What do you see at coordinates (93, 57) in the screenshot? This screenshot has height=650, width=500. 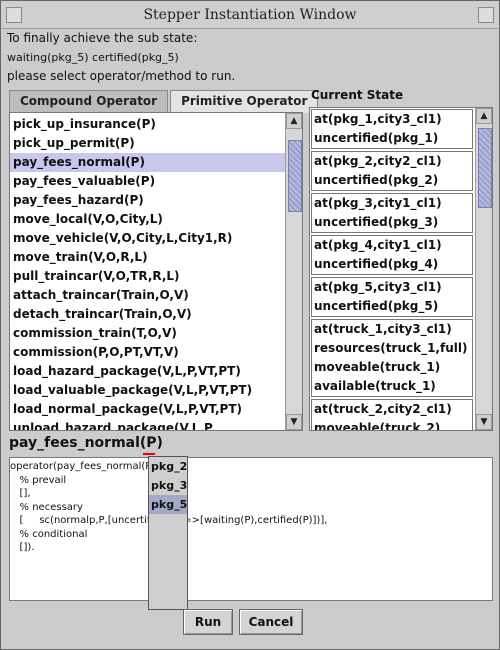 I see `prompt-goal-state: waiting(pkg_5) certified(pkg_5)` at bounding box center [93, 57].